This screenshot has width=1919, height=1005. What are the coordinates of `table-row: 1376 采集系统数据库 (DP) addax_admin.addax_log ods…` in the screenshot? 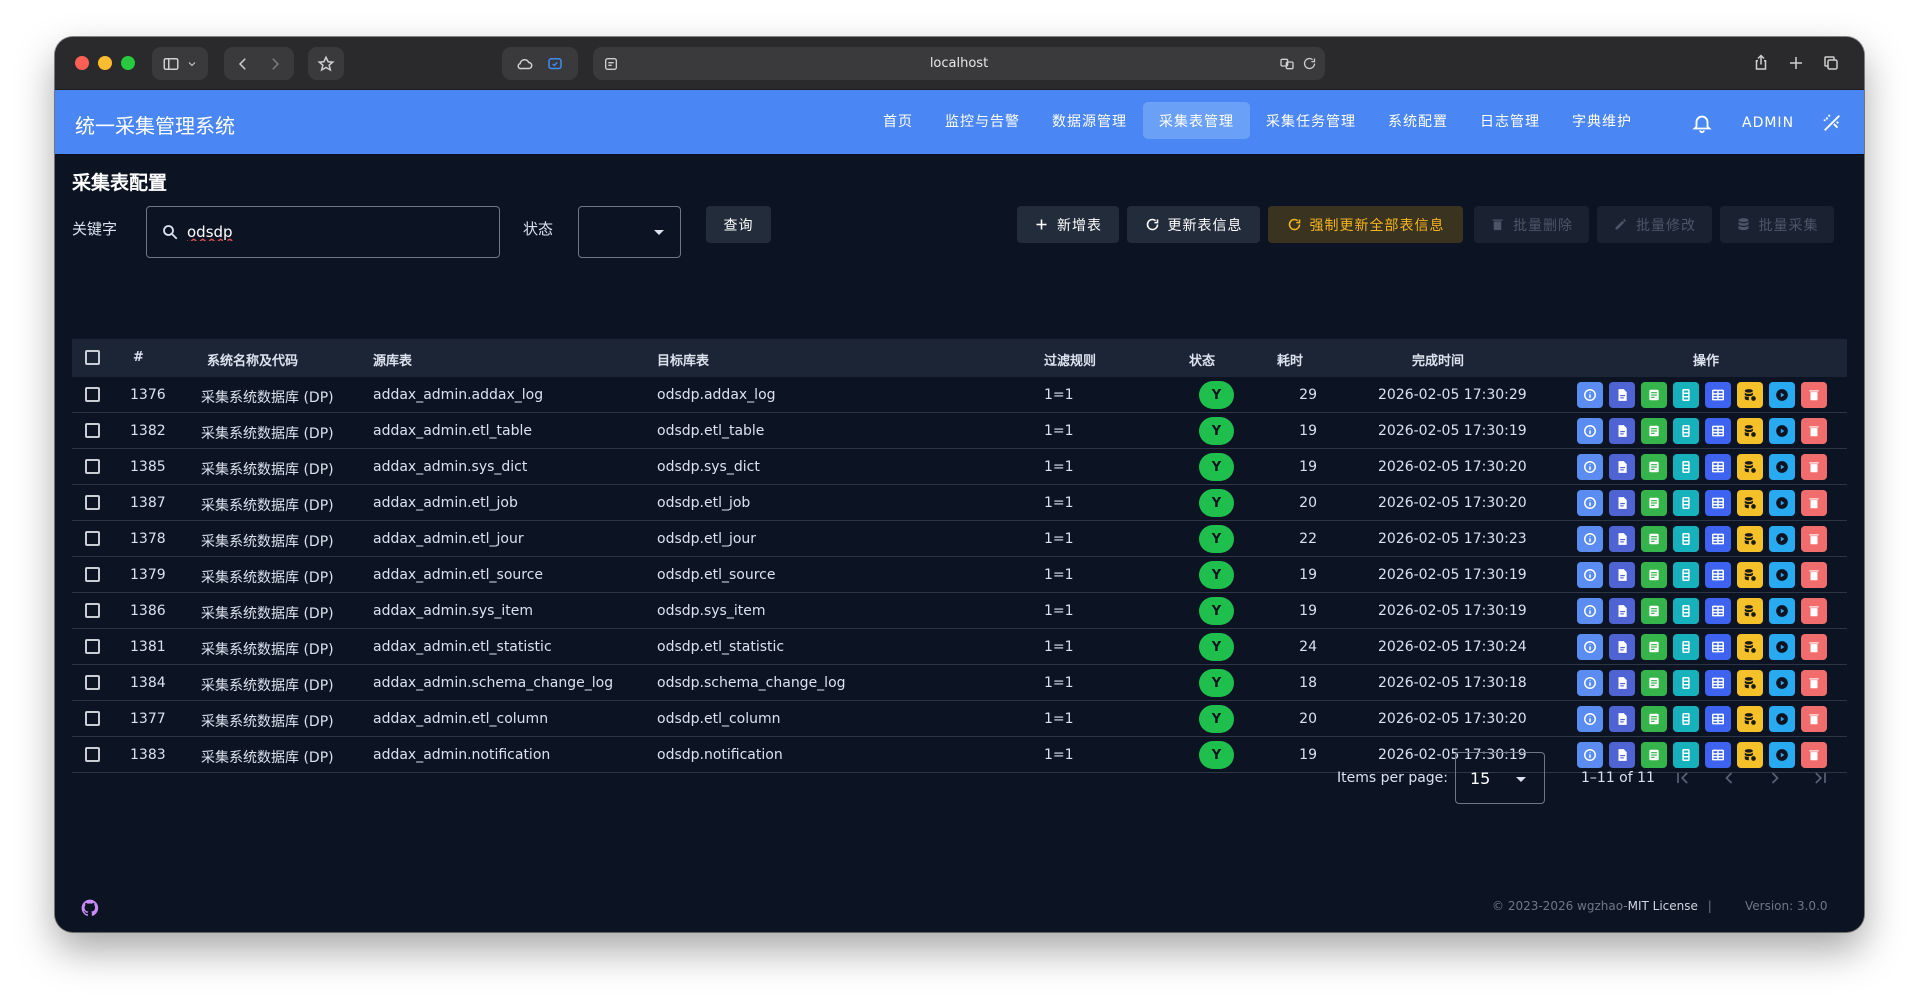 It's located at (959, 395).